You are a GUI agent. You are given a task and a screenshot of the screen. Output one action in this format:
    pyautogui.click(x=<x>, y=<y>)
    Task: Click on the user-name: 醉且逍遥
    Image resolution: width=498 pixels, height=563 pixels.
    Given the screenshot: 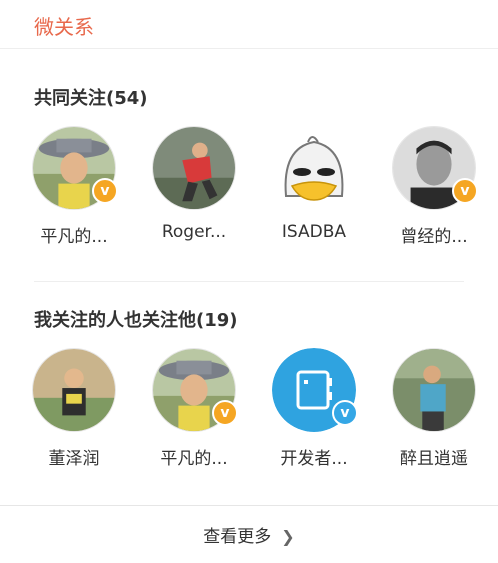 What is the action you would take?
    pyautogui.click(x=434, y=456)
    